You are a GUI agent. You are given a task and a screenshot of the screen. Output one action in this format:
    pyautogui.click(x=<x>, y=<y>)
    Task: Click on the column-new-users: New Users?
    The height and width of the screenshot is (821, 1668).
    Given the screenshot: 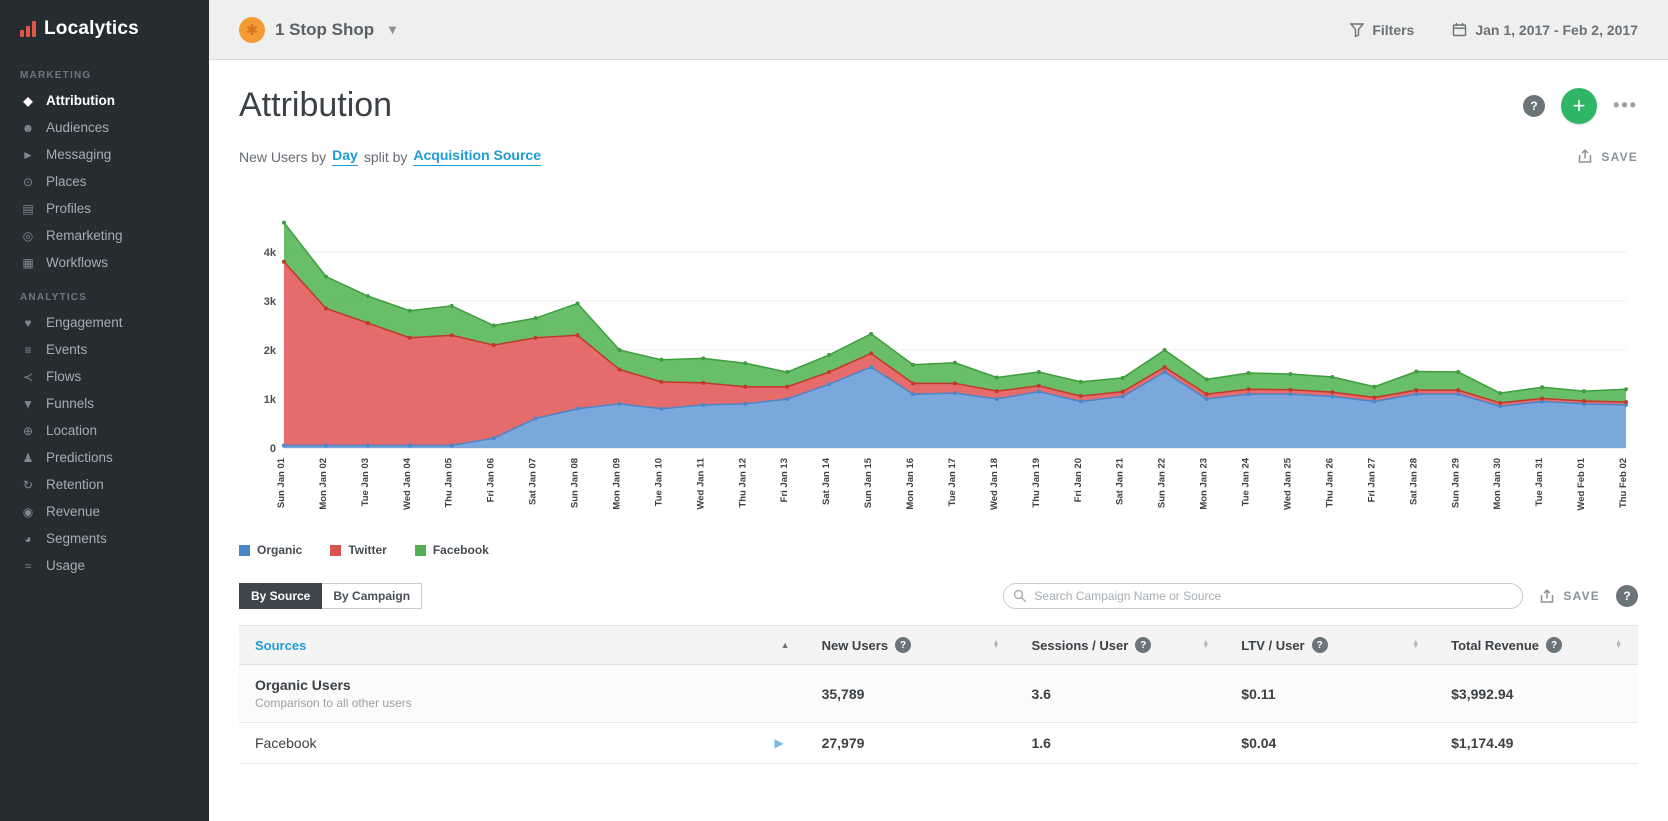 What is the action you would take?
    pyautogui.click(x=910, y=645)
    